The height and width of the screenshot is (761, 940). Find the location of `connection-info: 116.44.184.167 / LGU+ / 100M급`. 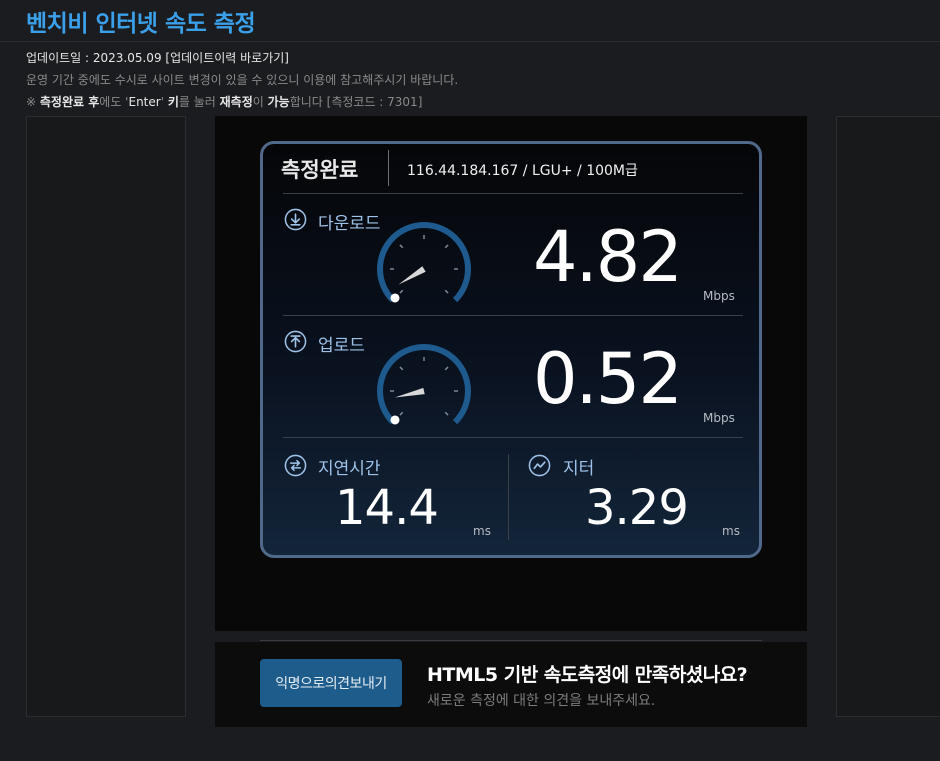

connection-info: 116.44.184.167 / LGU+ / 100M급 is located at coordinates (522, 171).